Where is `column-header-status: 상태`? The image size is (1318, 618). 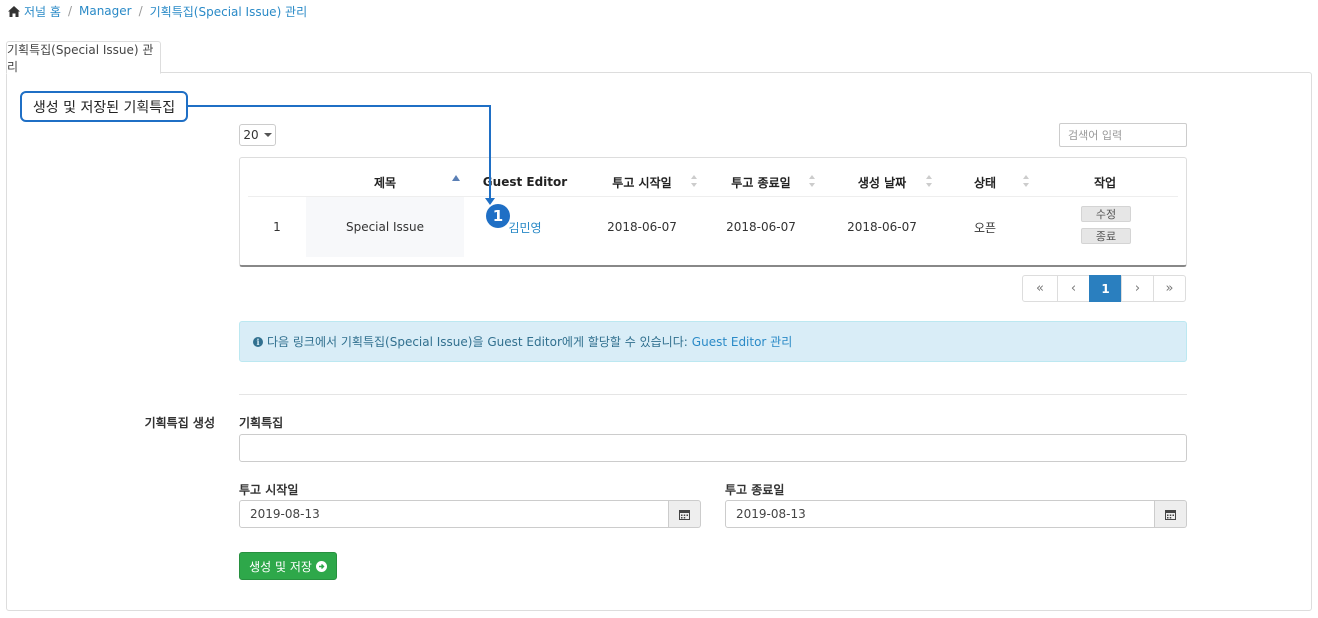 column-header-status: 상태 is located at coordinates (985, 182).